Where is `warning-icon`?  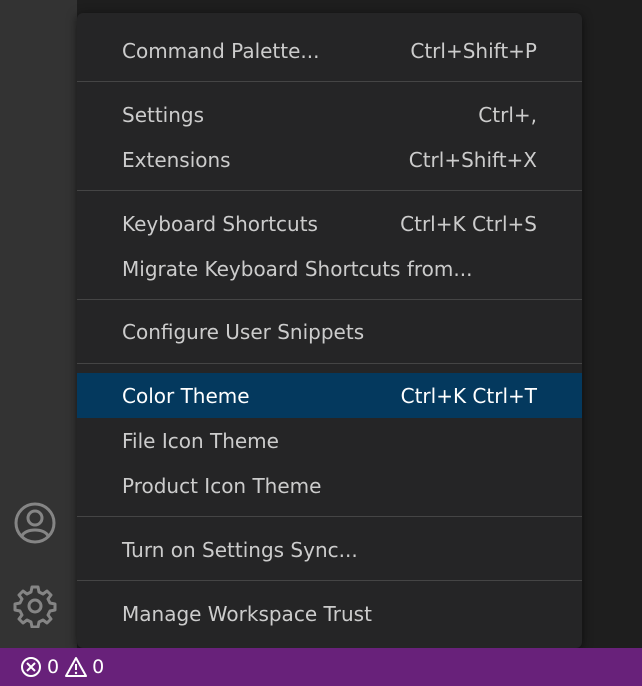 warning-icon is located at coordinates (76, 667).